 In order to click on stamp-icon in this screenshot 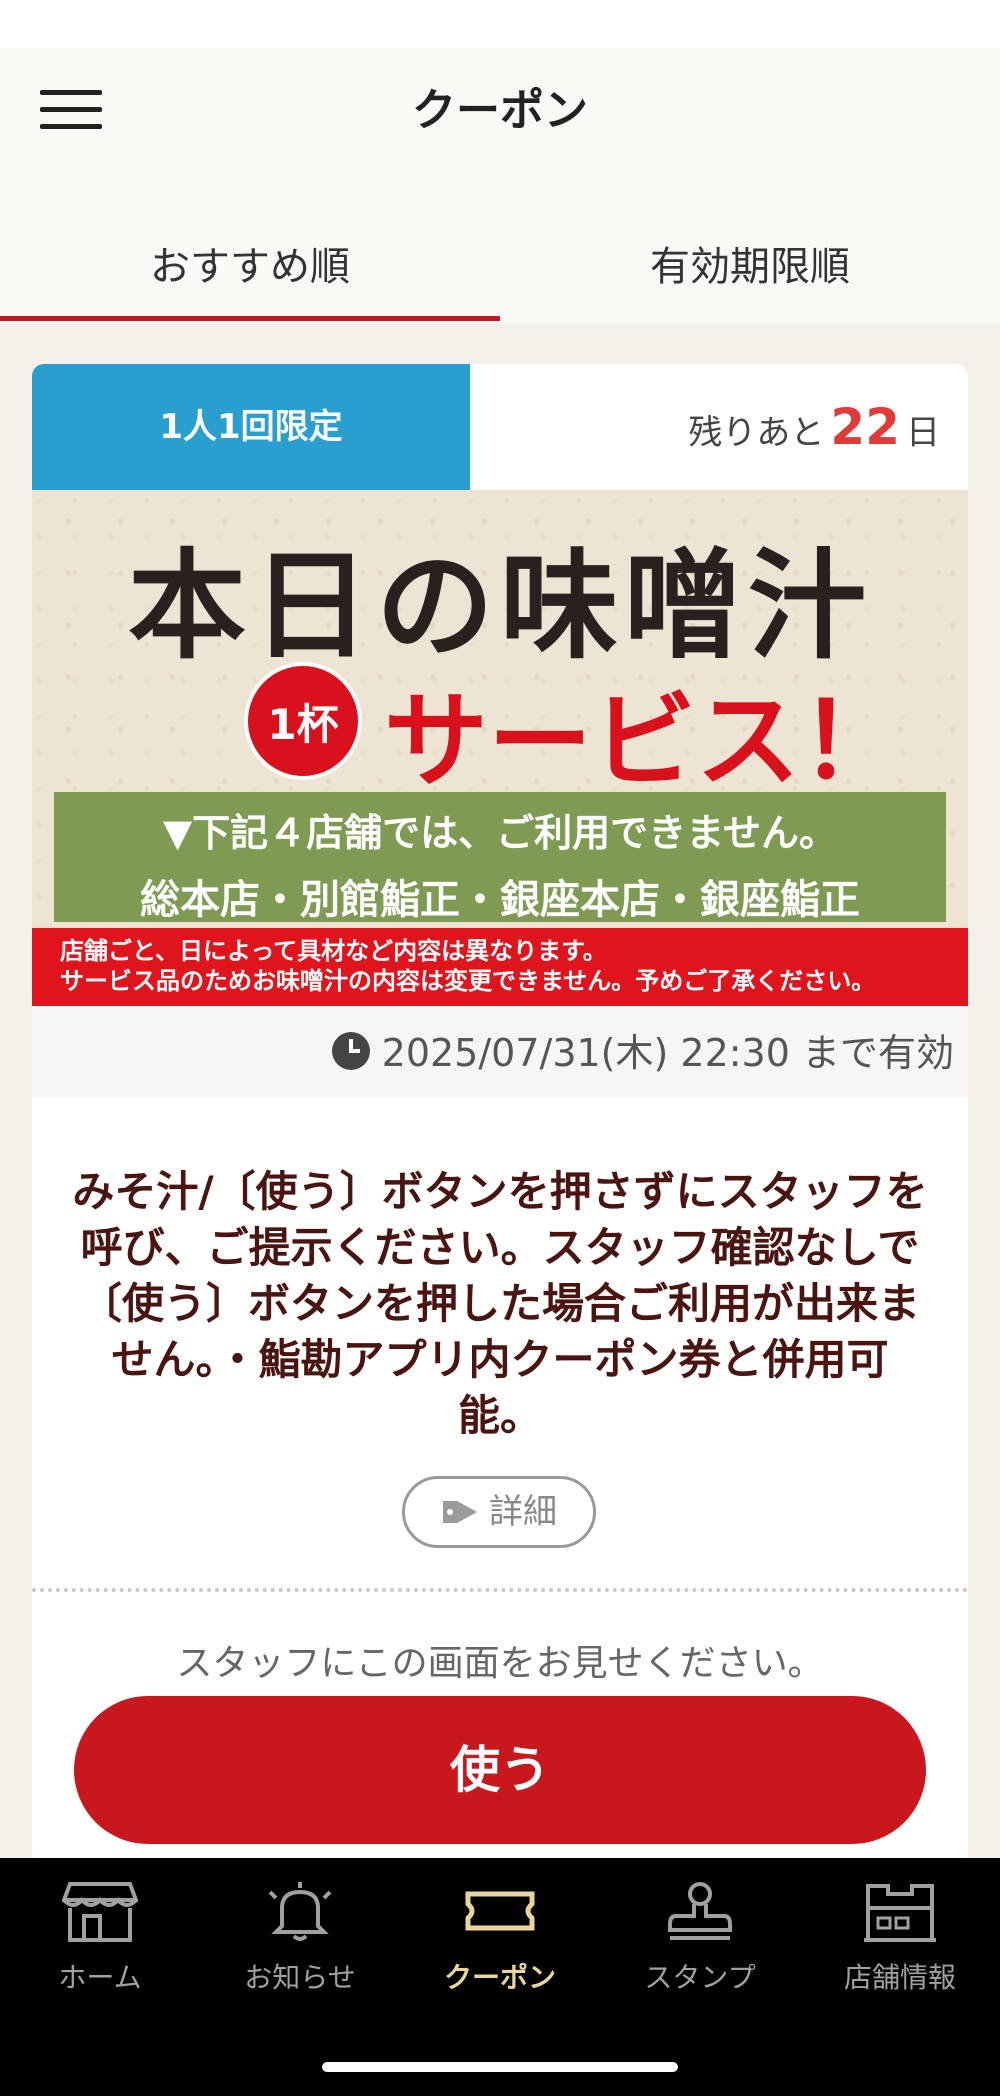, I will do `click(700, 1911)`.